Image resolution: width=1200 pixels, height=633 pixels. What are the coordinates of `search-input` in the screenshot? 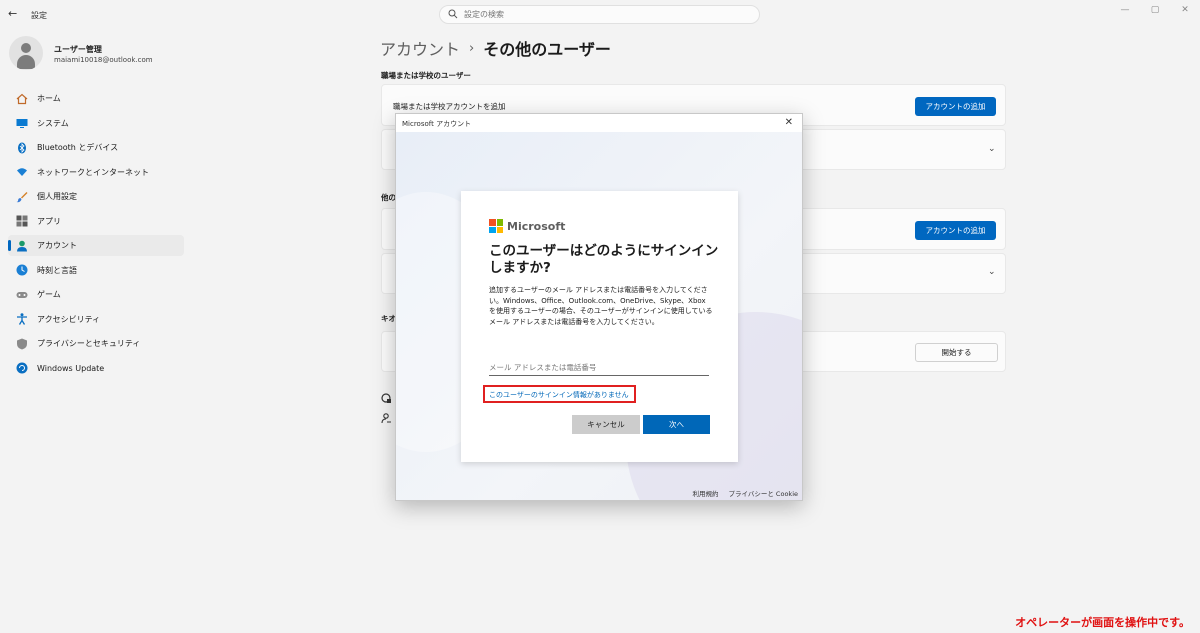 It's located at (604, 14).